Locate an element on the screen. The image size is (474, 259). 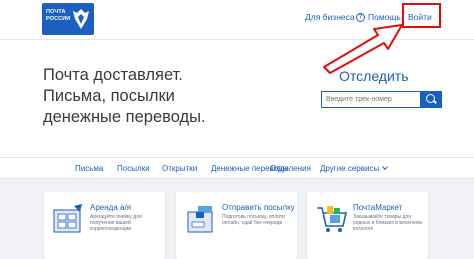
hero-line: Письма, посылки is located at coordinates (109, 96).